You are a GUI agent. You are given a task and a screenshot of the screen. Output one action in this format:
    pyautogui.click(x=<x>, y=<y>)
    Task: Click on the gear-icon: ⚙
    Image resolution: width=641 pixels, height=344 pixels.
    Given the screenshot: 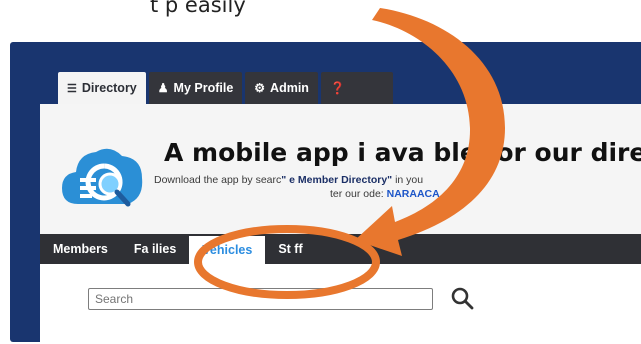 What is the action you would take?
    pyautogui.click(x=260, y=88)
    